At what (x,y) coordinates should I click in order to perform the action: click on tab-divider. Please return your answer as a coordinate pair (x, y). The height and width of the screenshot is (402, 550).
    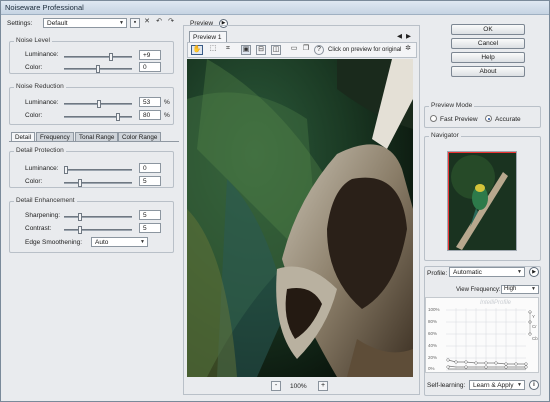
    Looking at the image, I should click on (94, 141).